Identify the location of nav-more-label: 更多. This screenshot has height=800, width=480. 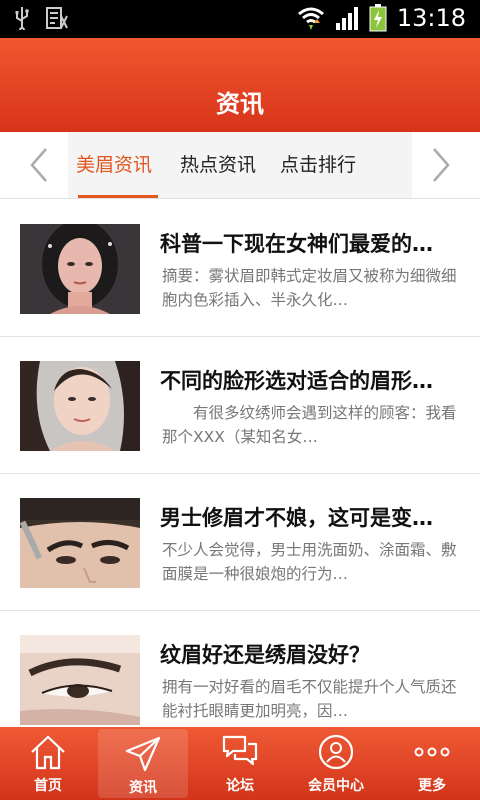
(432, 786).